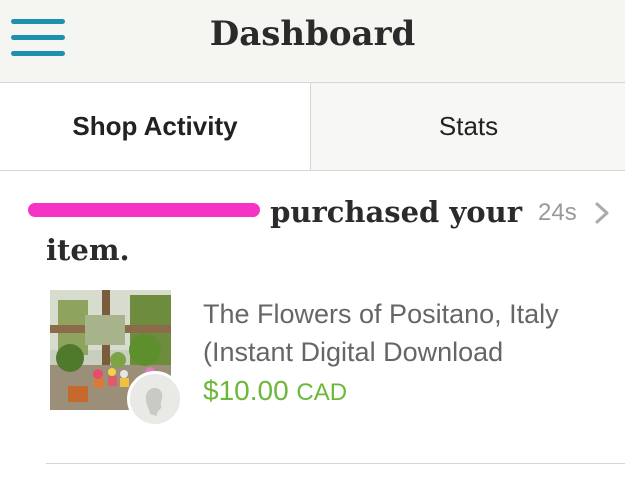 The image size is (625, 486). What do you see at coordinates (144, 210) in the screenshot?
I see `redacted-buyer-name` at bounding box center [144, 210].